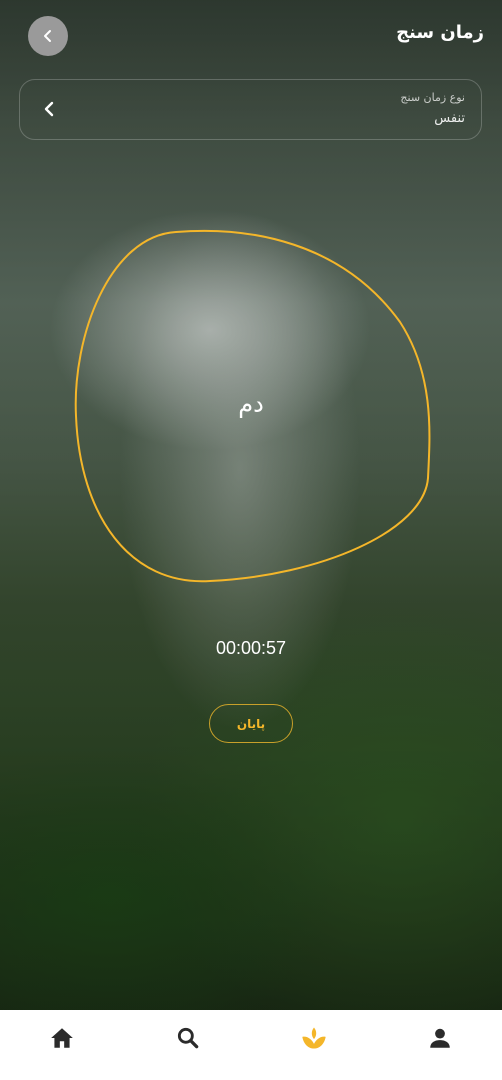  I want to click on timer-type-value: تنفس, so click(449, 118).